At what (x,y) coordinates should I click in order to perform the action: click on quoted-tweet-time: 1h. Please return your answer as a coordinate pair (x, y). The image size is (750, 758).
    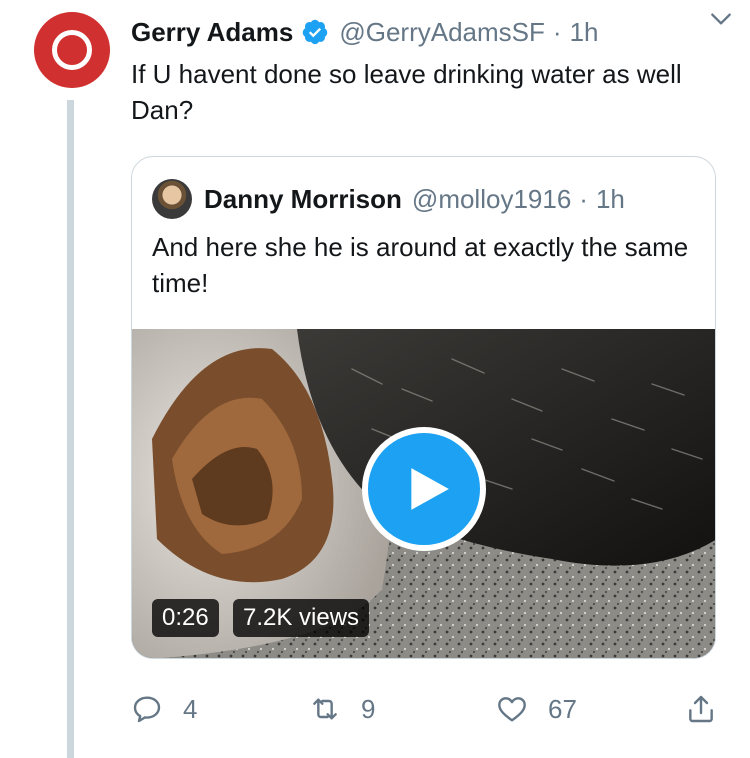
    Looking at the image, I should click on (610, 198).